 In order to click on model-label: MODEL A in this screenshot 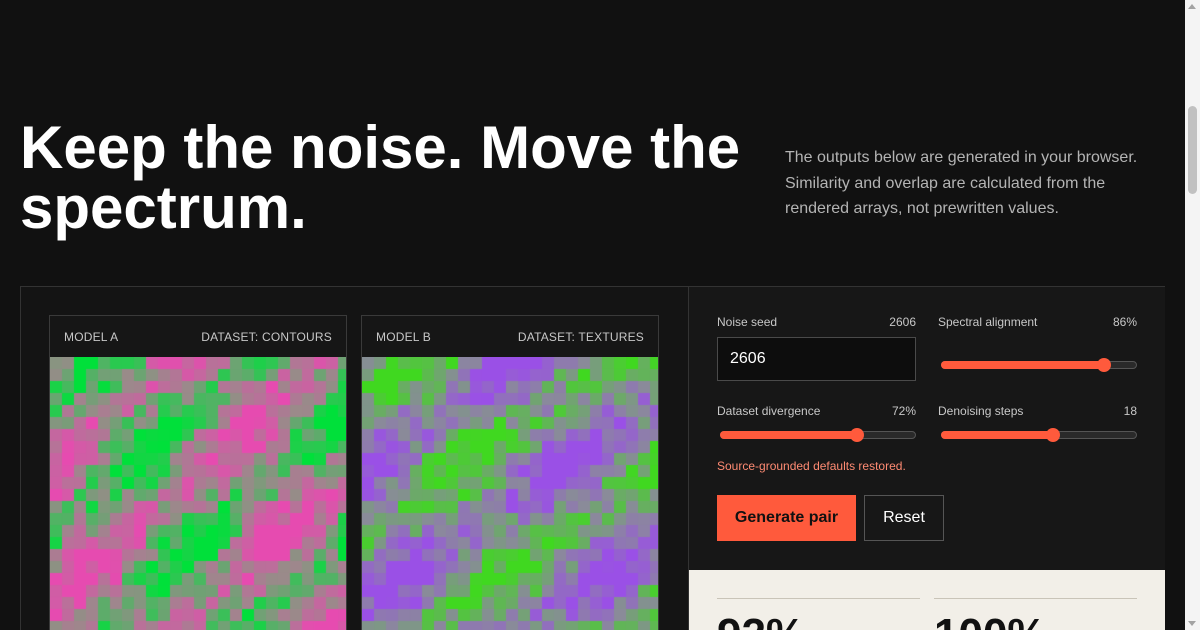, I will do `click(91, 336)`.